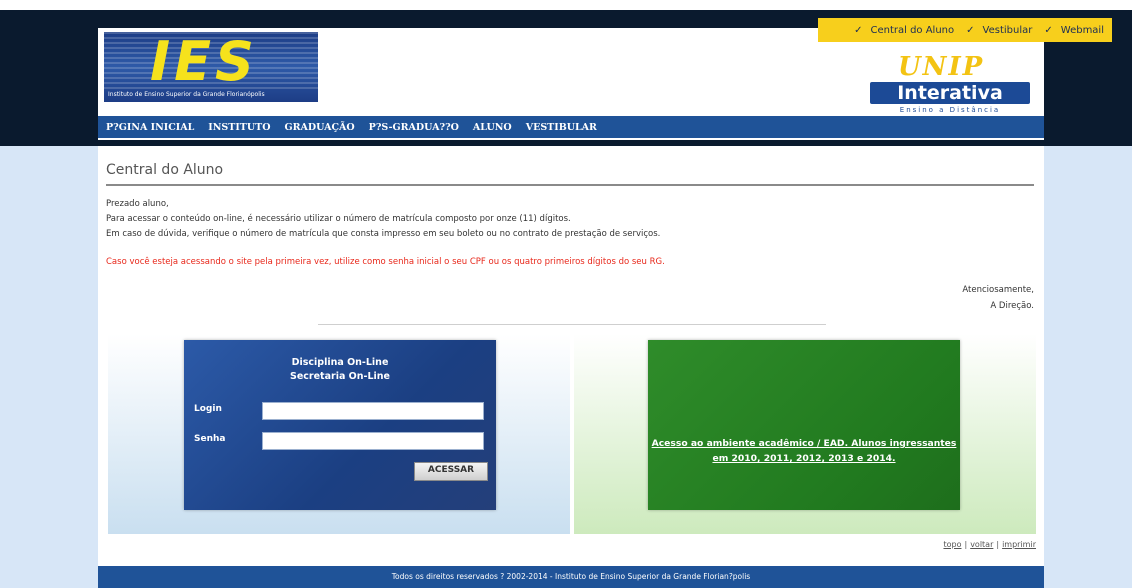 The width and height of the screenshot is (1132, 588). What do you see at coordinates (150, 127) in the screenshot?
I see `nav-item-pagina-inicial: P?GINA INICIAL` at bounding box center [150, 127].